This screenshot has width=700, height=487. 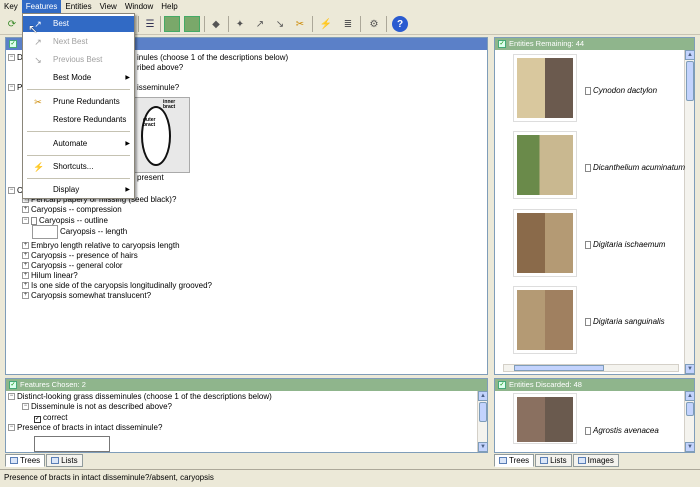 I want to click on title-text: Entities Discarded: 48, so click(x=545, y=384).